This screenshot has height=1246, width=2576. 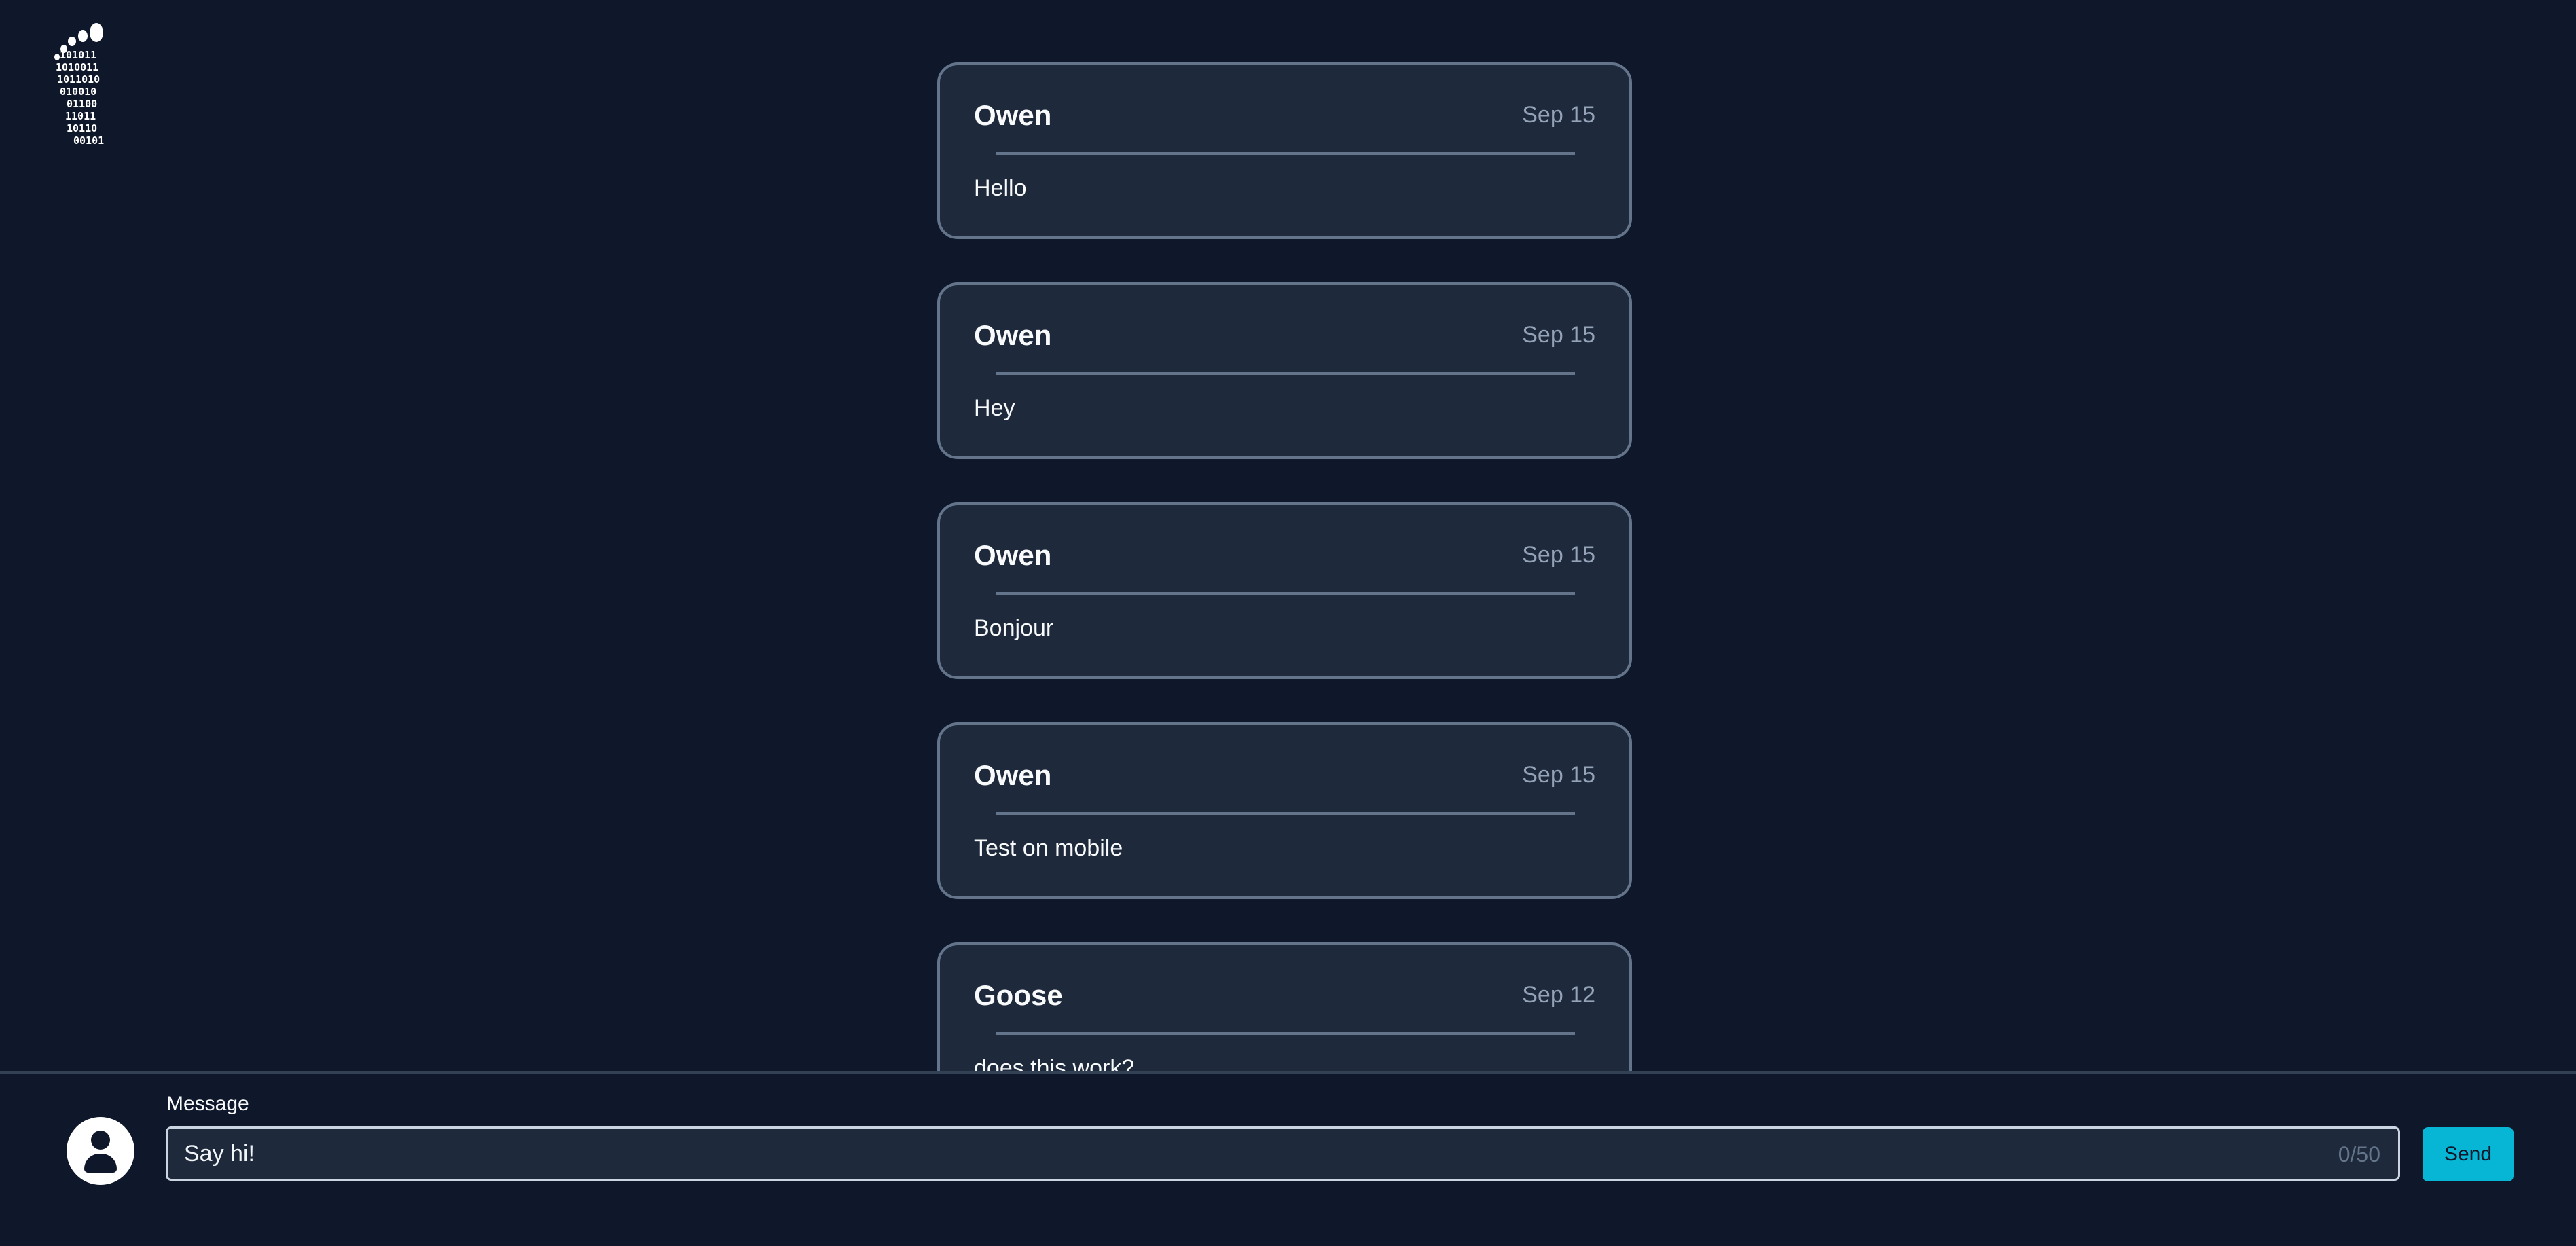 I want to click on message-author: Goose, so click(x=1019, y=995).